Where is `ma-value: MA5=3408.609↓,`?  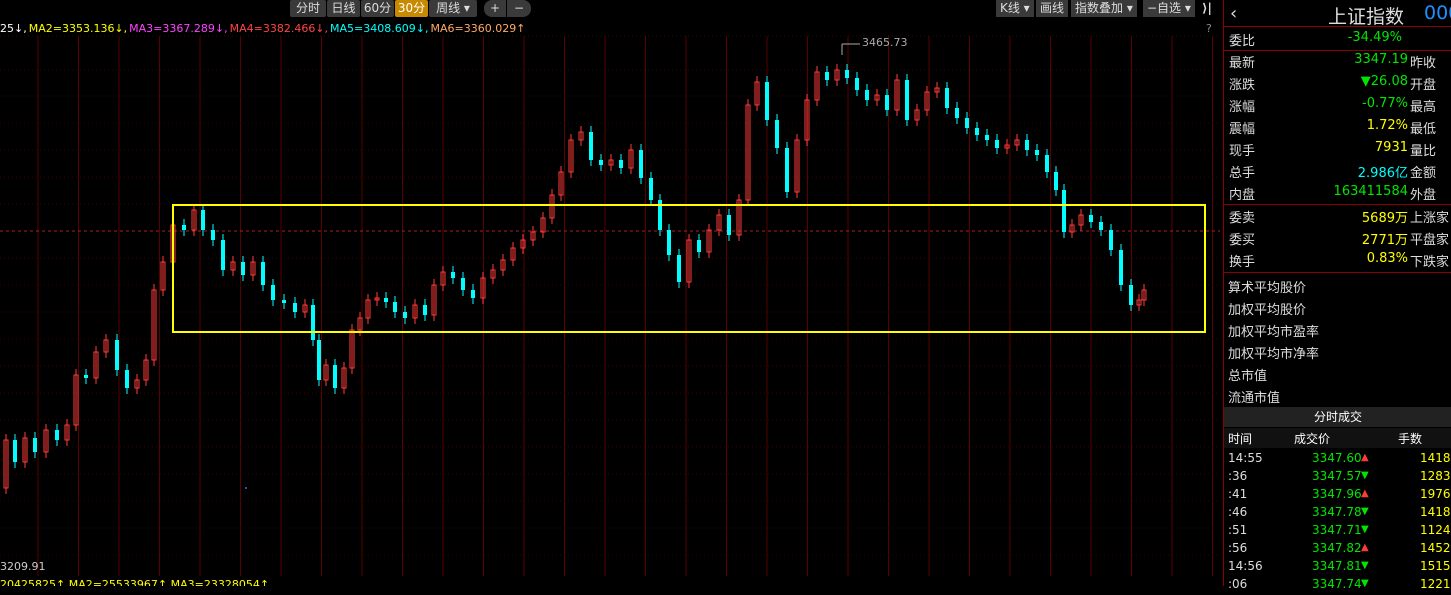 ma-value: MA5=3408.609↓, is located at coordinates (379, 28).